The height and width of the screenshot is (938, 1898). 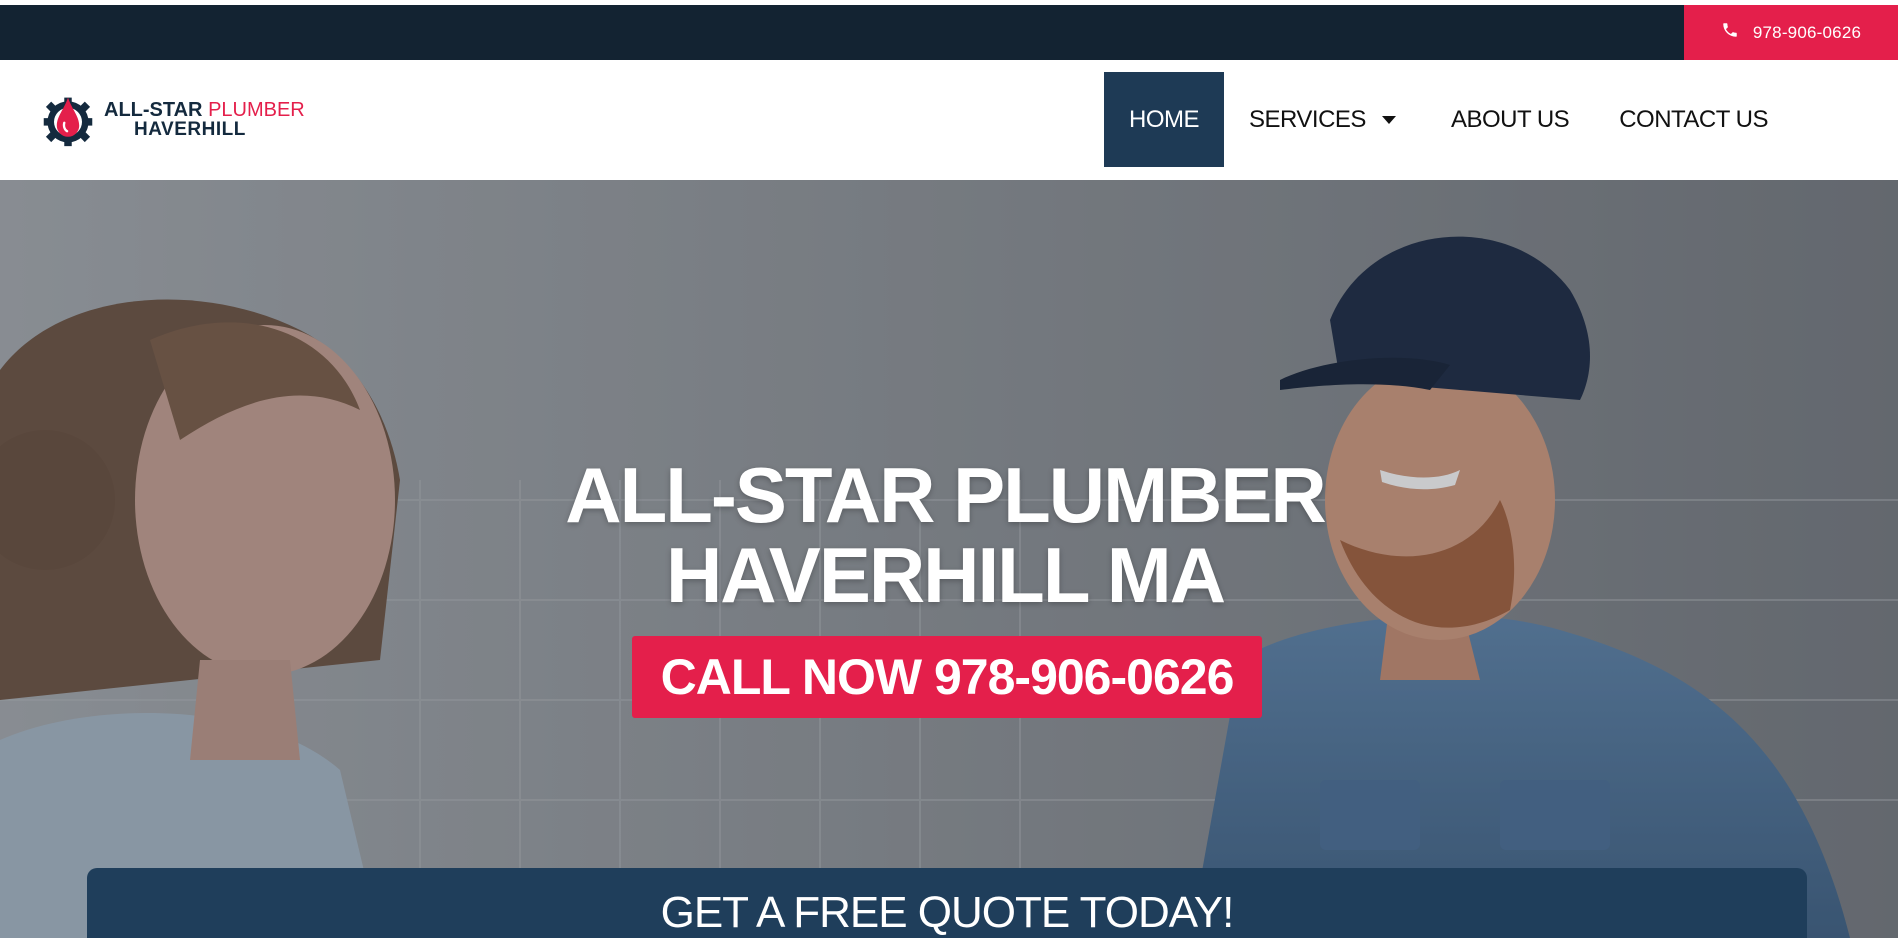 What do you see at coordinates (204, 110) in the screenshot?
I see `logo-line-1: ALL-STAR PLUMBER` at bounding box center [204, 110].